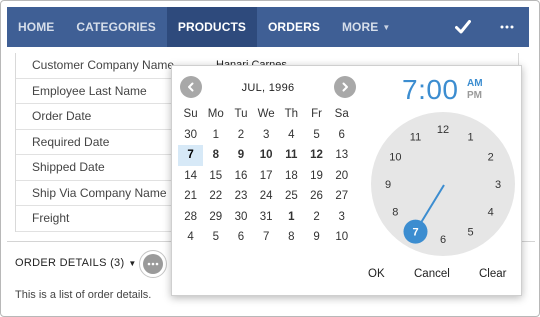 The width and height of the screenshot is (540, 317). I want to click on clock-hour-9: 9, so click(388, 185).